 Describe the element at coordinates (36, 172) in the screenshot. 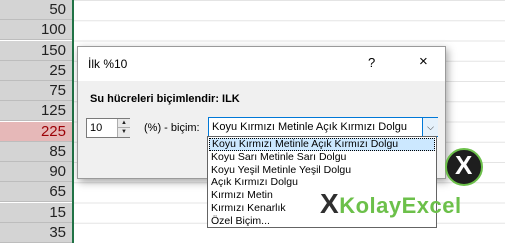

I see `cell-value: 90` at that location.